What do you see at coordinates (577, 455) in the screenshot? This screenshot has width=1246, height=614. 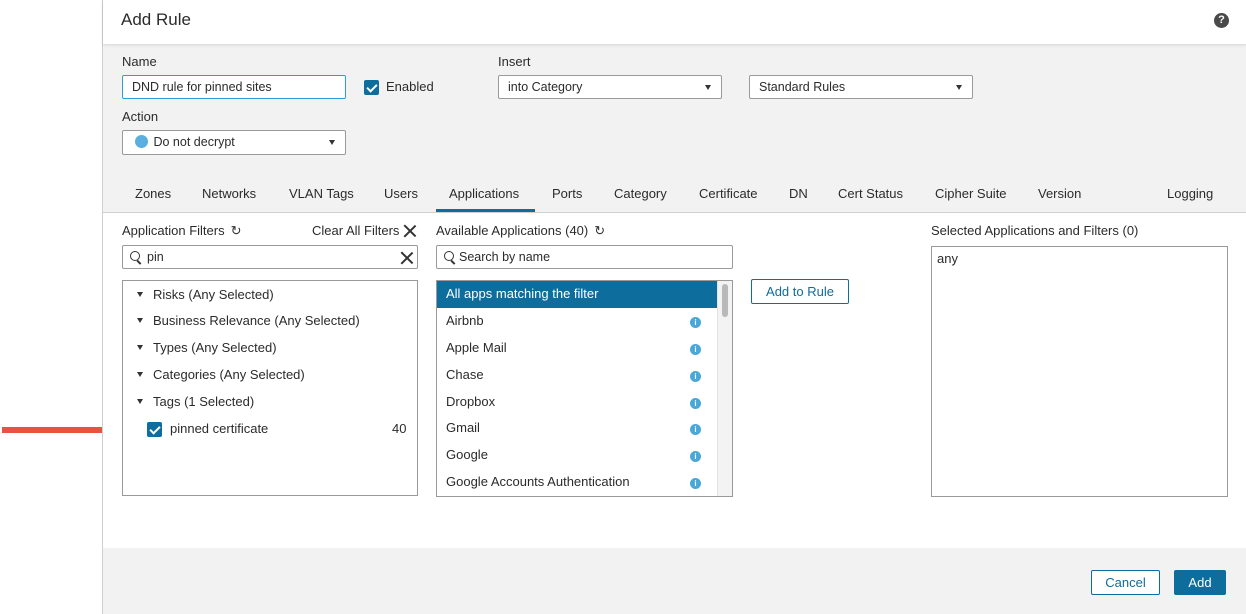 I see `list-item: Google i` at bounding box center [577, 455].